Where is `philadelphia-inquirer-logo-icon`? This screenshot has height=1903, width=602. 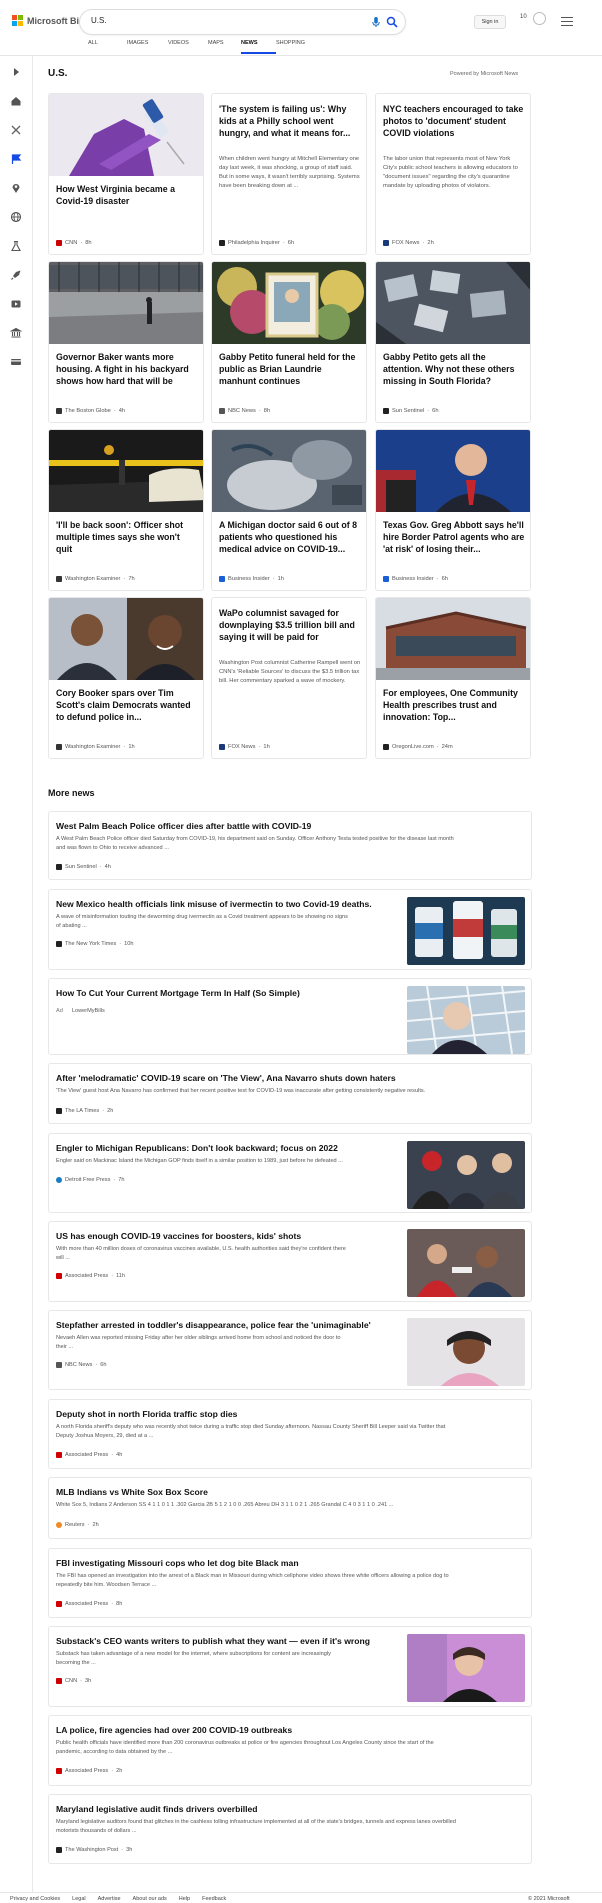 philadelphia-inquirer-logo-icon is located at coordinates (222, 243).